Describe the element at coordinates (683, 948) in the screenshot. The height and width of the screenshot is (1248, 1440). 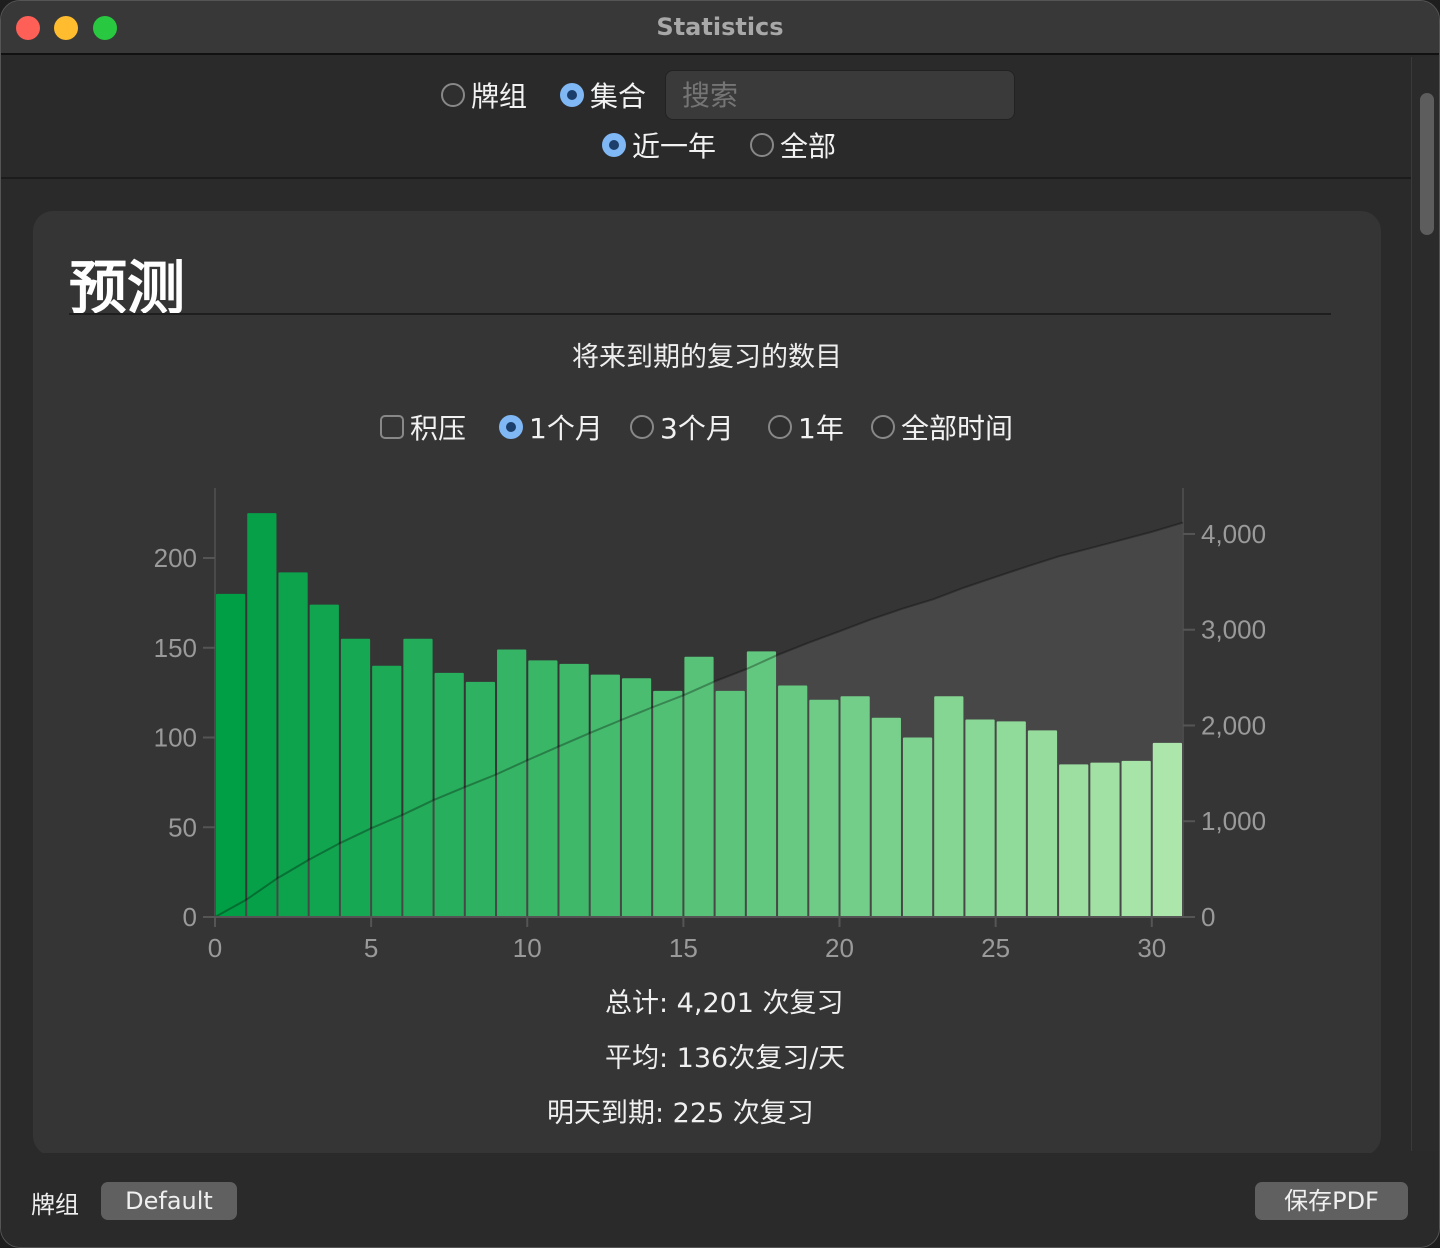
I see `x-tick-label: 15` at that location.